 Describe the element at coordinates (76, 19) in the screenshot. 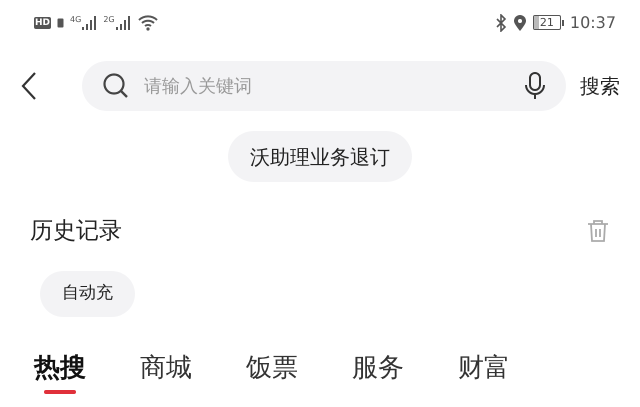

I see `network-type-label: 4G` at that location.